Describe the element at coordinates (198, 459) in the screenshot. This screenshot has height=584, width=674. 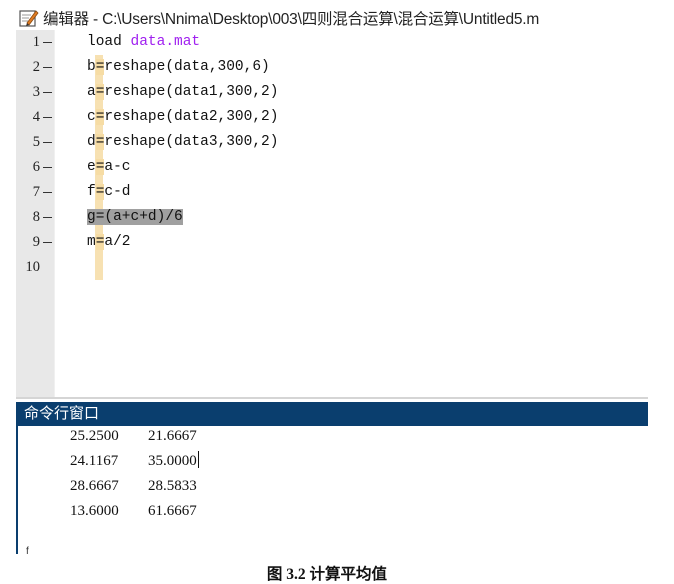
I see `text-cursor` at that location.